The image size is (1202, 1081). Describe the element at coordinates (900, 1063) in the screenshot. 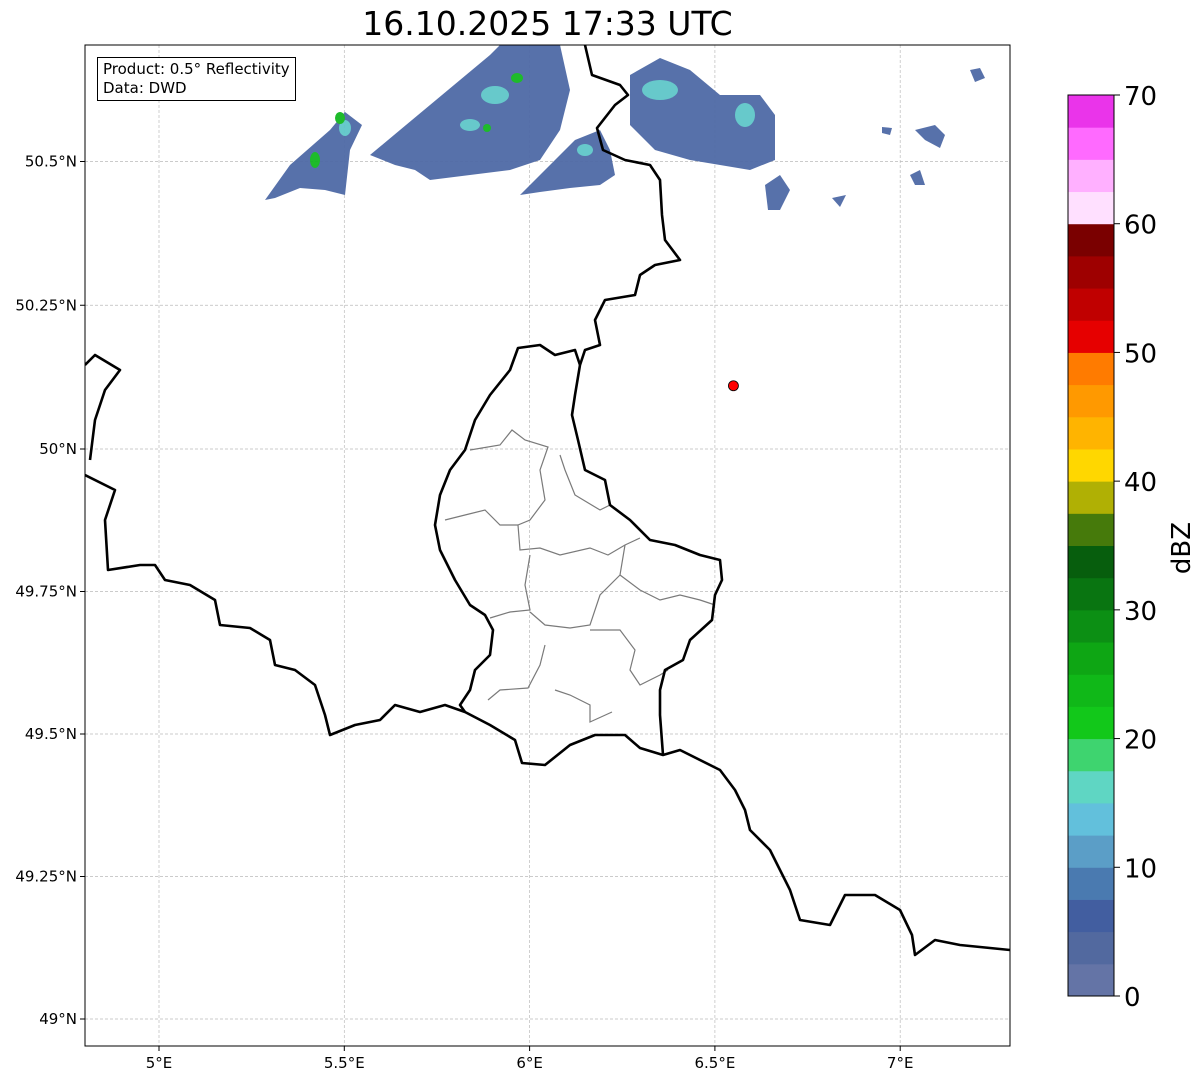

I see `lon-tick-label: 7°E` at that location.